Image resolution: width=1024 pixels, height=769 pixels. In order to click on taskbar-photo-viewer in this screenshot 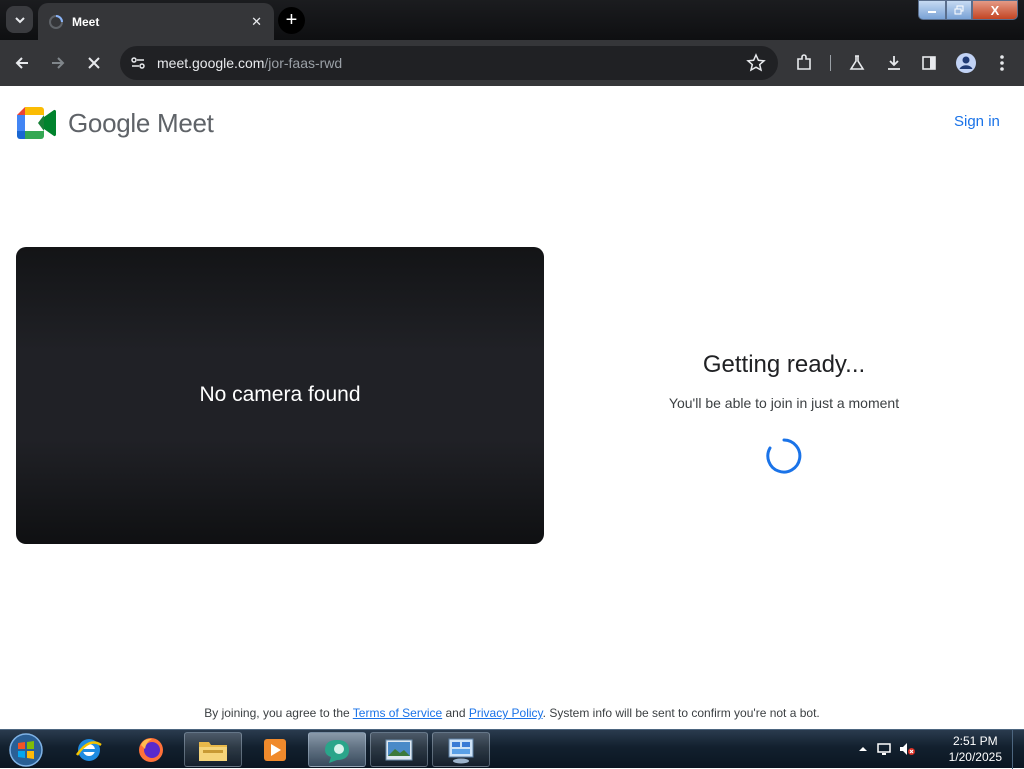, I will do `click(399, 749)`.